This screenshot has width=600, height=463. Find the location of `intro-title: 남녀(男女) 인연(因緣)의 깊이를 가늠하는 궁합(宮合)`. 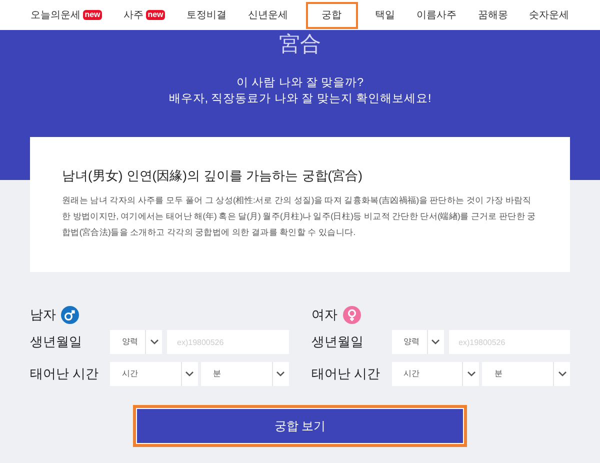

intro-title: 남녀(男女) 인연(因緣)의 깊이를 가늠하는 궁합(宮合) is located at coordinates (213, 176).